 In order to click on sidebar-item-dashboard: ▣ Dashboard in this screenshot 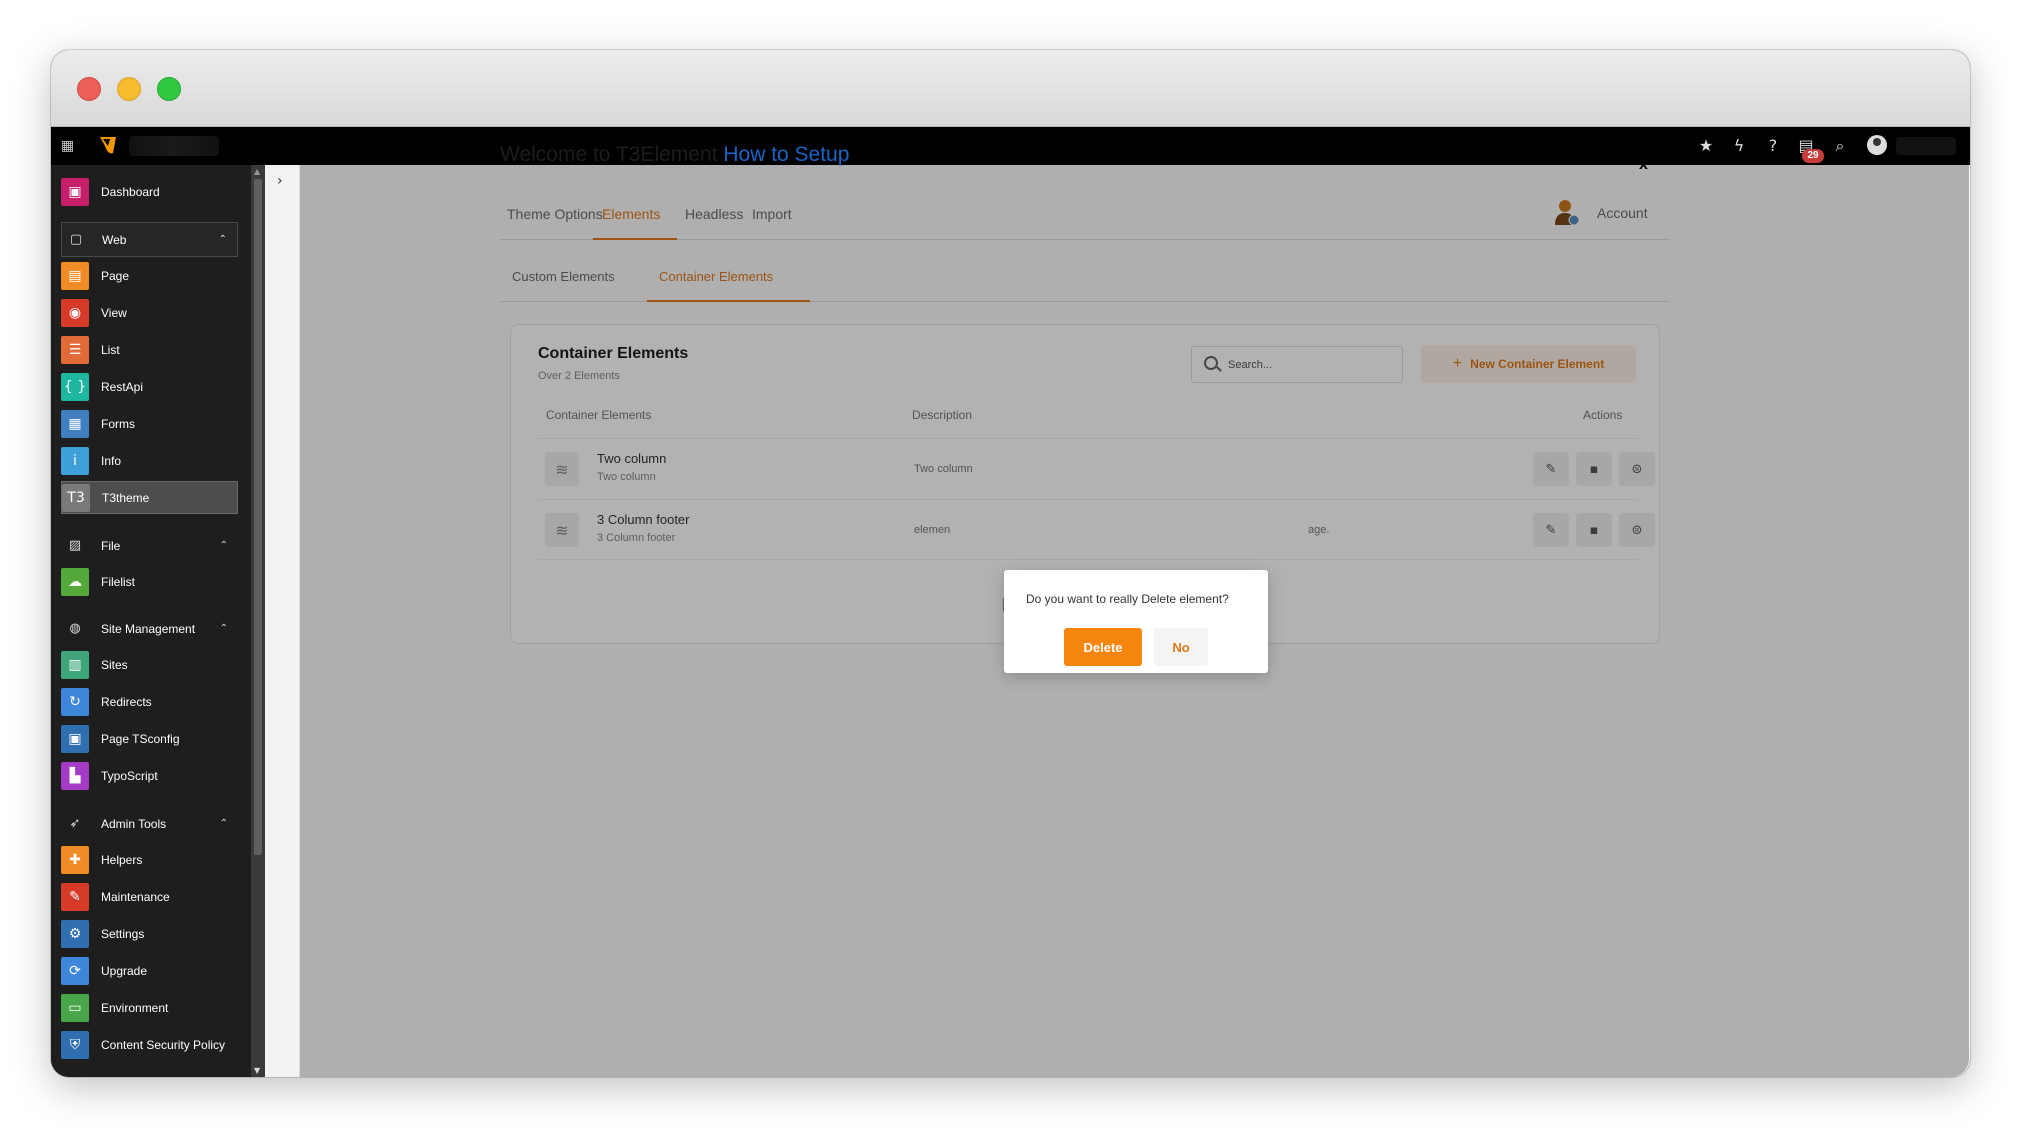, I will do `click(149, 191)`.